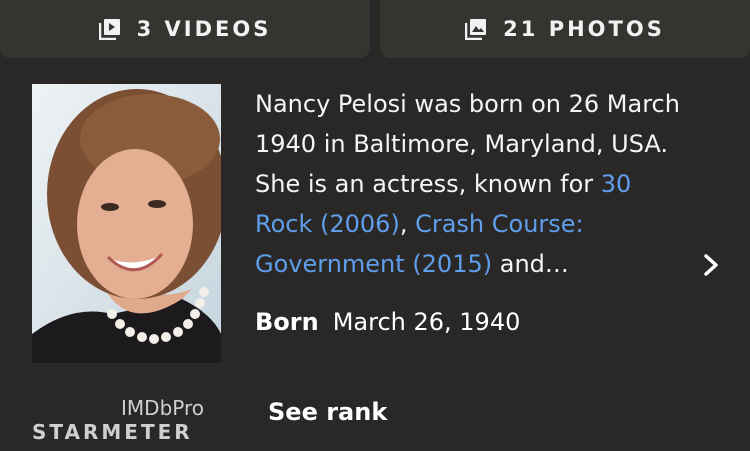 The width and height of the screenshot is (750, 451). Describe the element at coordinates (711, 265) in the screenshot. I see `chevron-right-icon` at that location.